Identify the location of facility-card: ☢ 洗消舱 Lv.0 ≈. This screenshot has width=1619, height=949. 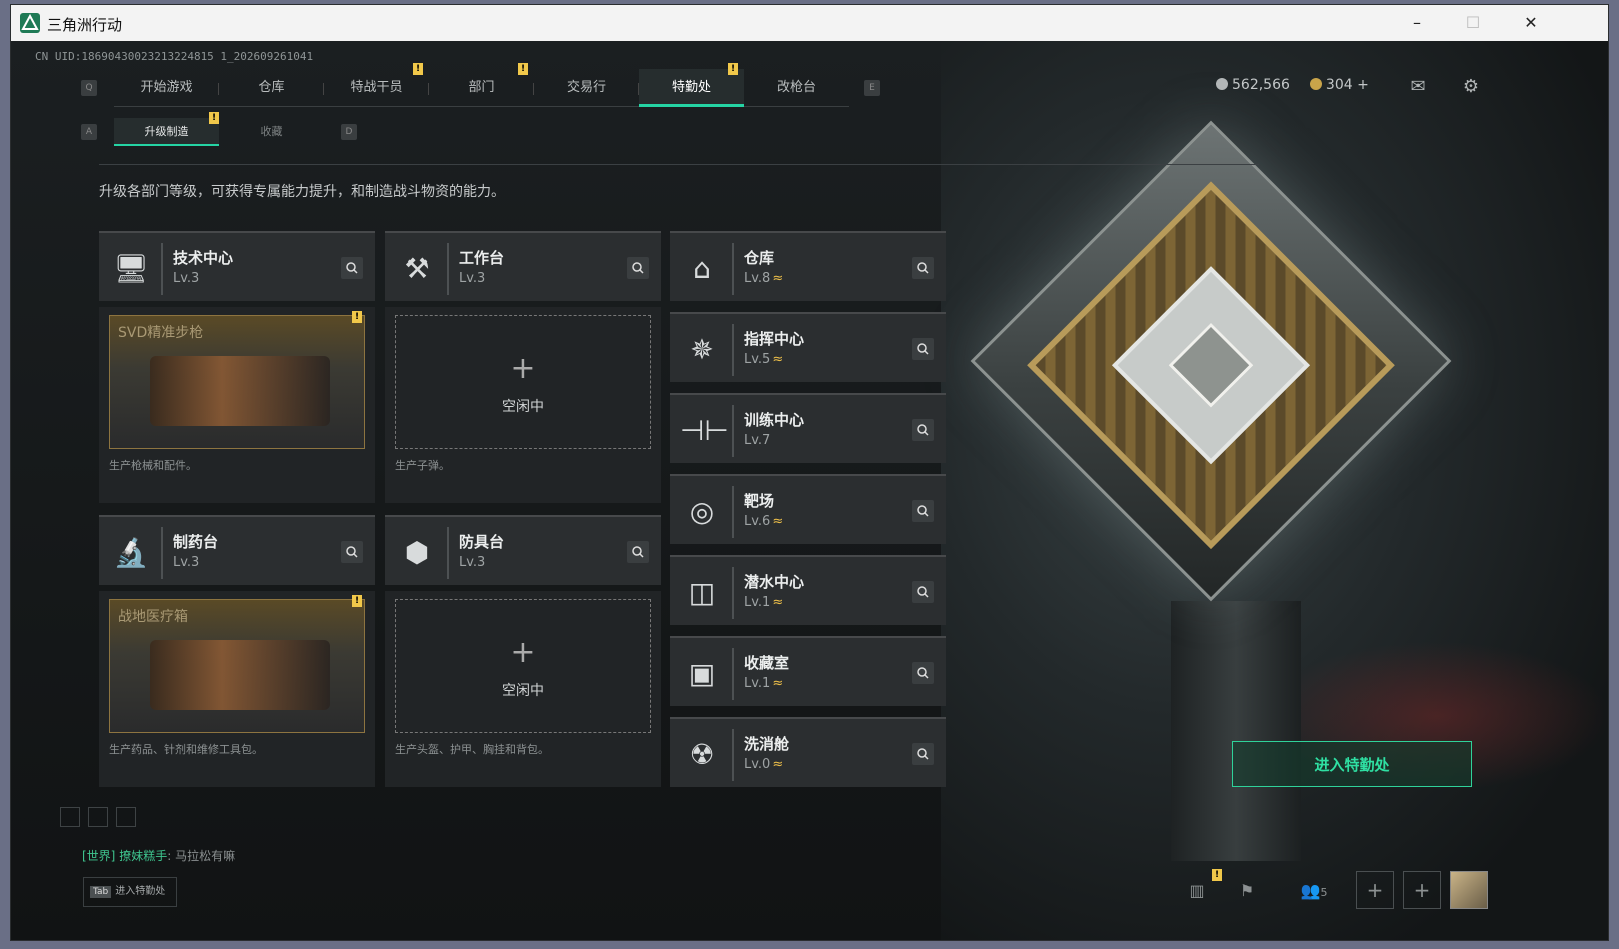
(808, 752).